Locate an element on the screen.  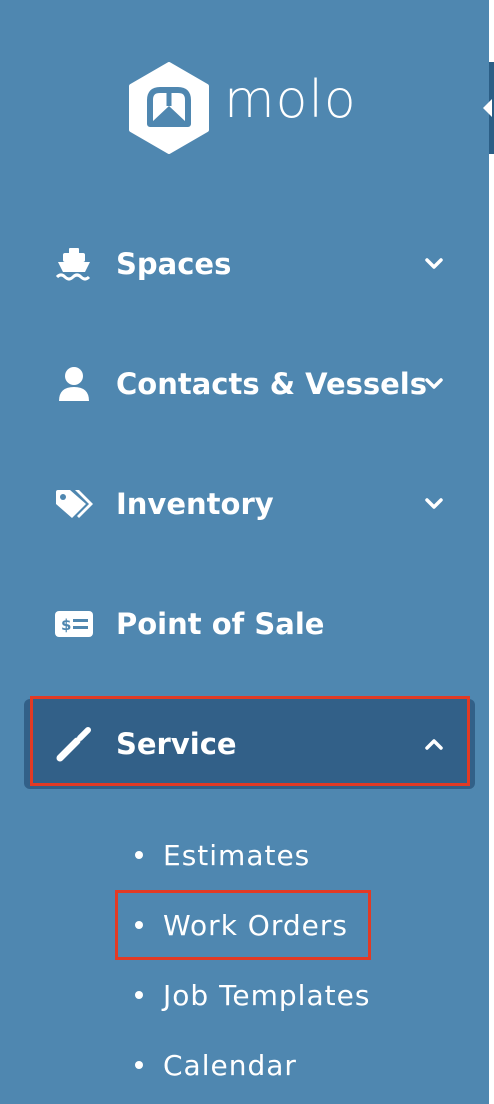
submenu-label: Job Templates is located at coordinates (267, 995).